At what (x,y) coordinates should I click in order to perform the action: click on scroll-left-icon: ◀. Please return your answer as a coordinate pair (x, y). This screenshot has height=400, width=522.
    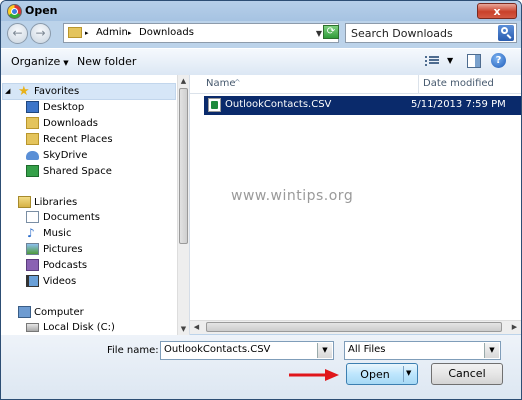
    Looking at the image, I should click on (196, 327).